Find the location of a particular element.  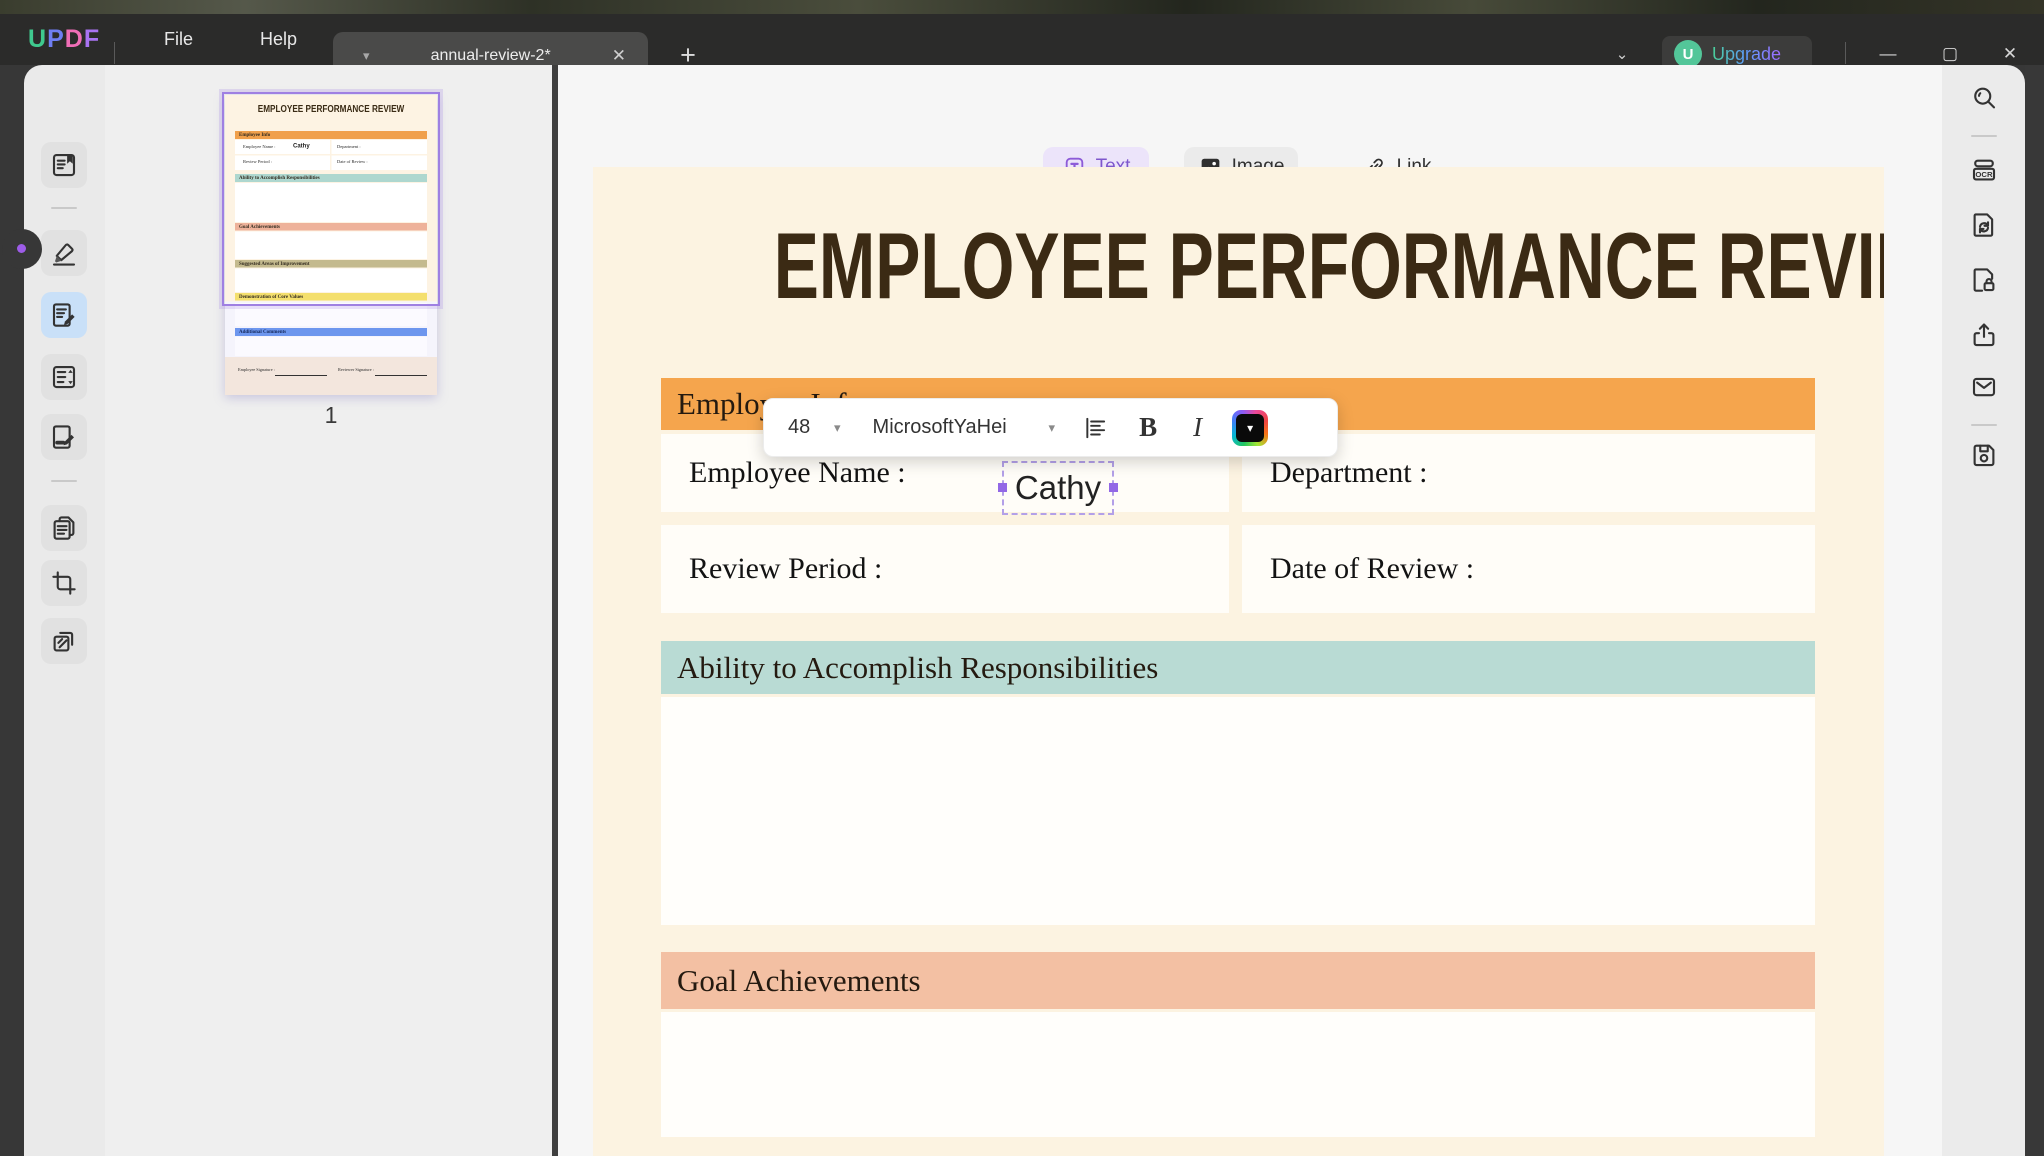

convert-icon is located at coordinates (64, 528).